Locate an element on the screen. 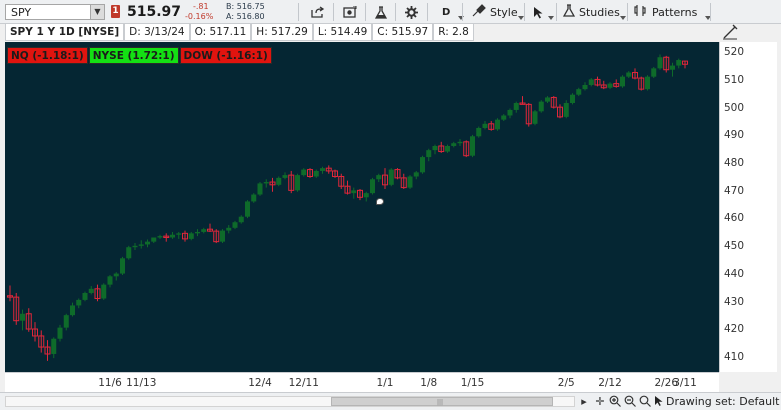 The width and height of the screenshot is (781, 410). badge-dow: DOW (-1.16:1) is located at coordinates (225, 55).